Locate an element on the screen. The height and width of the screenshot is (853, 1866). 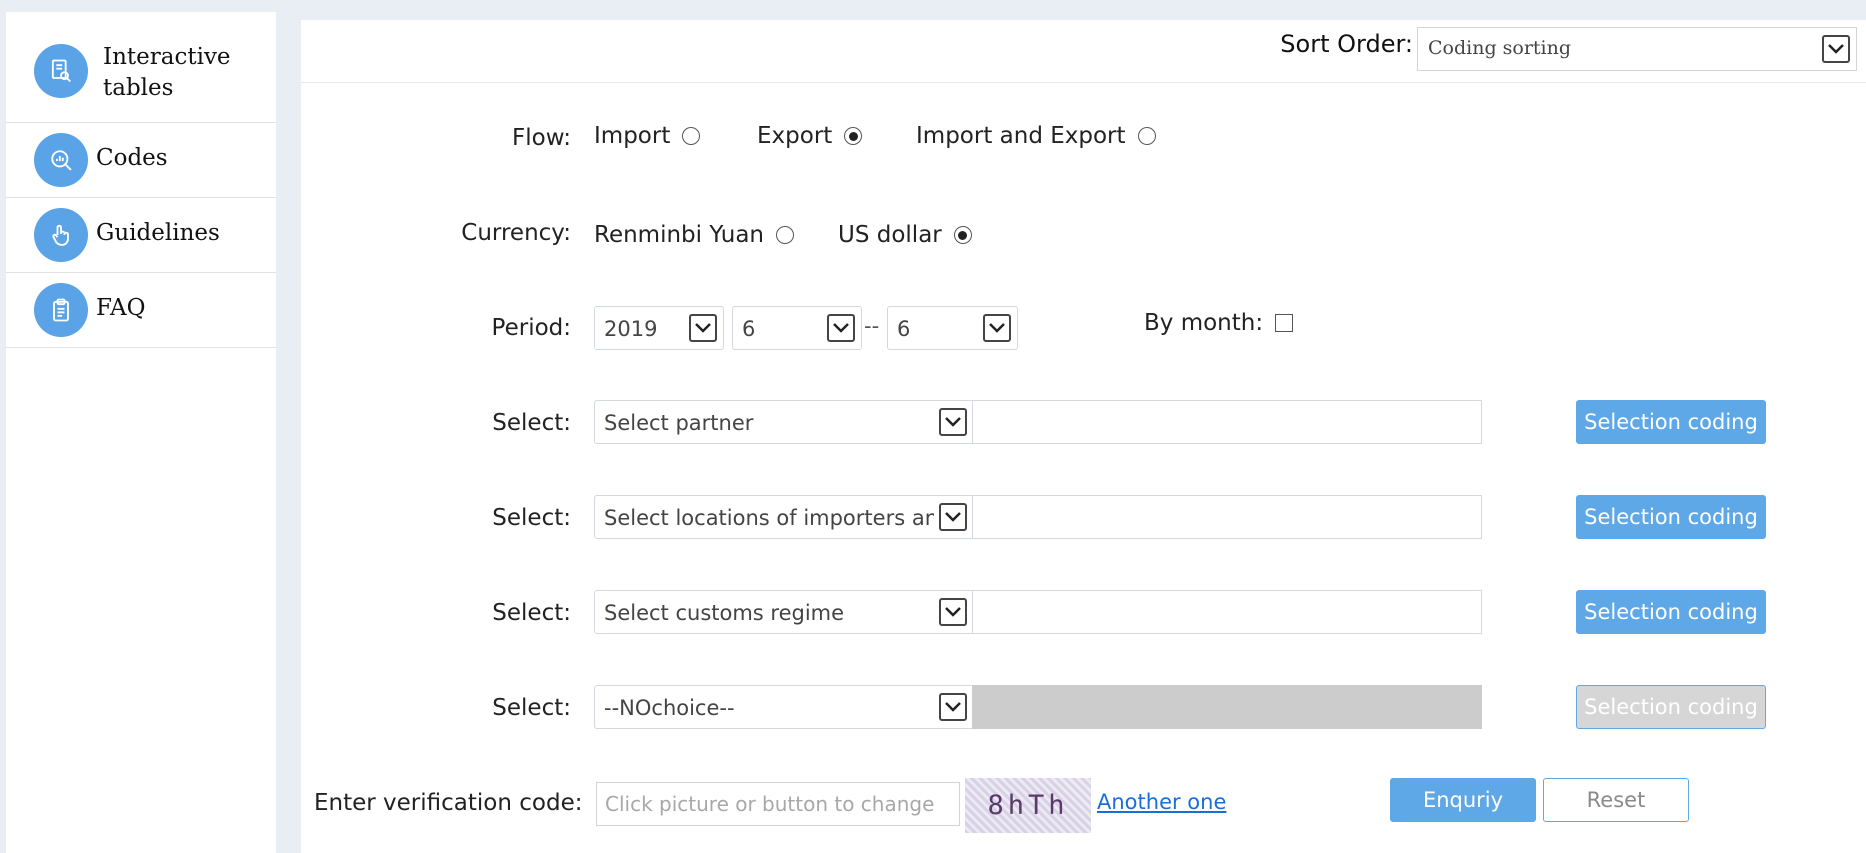
sidebar-item-interactive-tables: Interactive tables is located at coordinates (141, 67).